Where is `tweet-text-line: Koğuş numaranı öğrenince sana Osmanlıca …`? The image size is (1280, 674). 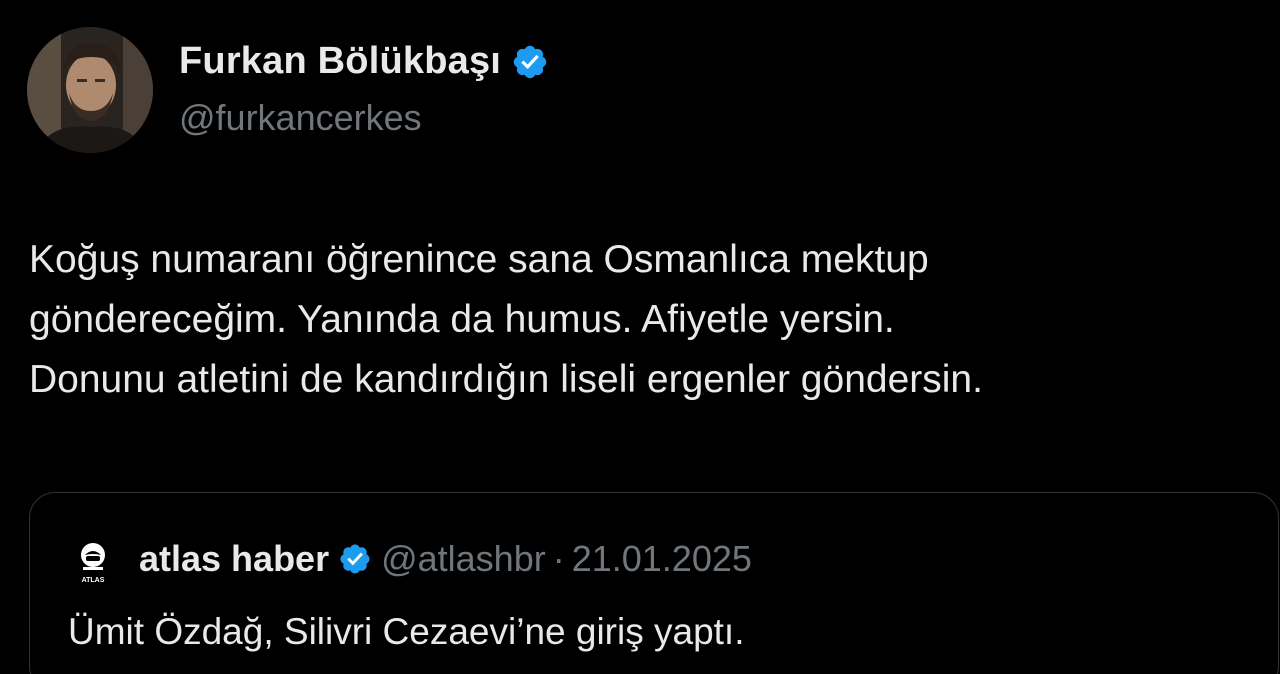 tweet-text-line: Koğuş numaranı öğrenince sana Osmanlıca … is located at coordinates (479, 259).